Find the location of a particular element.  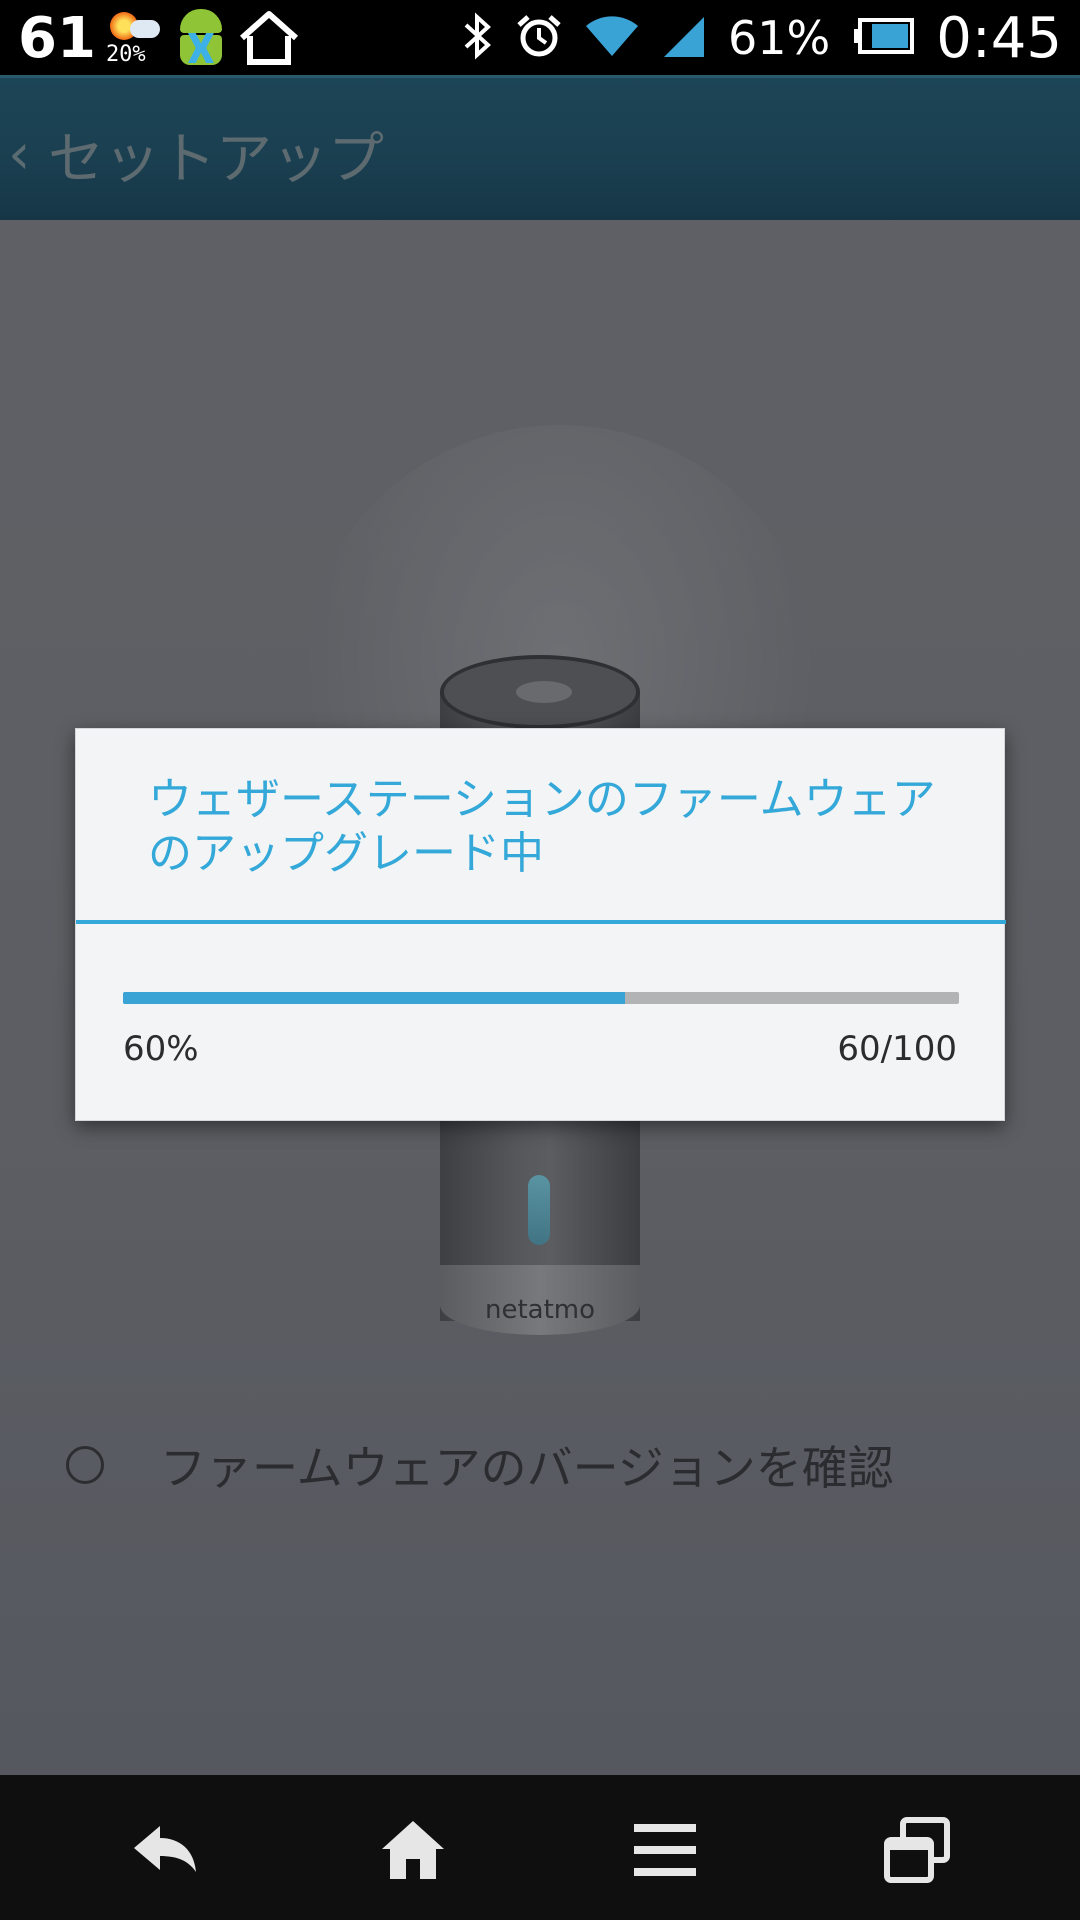

check-firmware-option: ファームウェアのバージョンを確認 is located at coordinates (480, 1465).